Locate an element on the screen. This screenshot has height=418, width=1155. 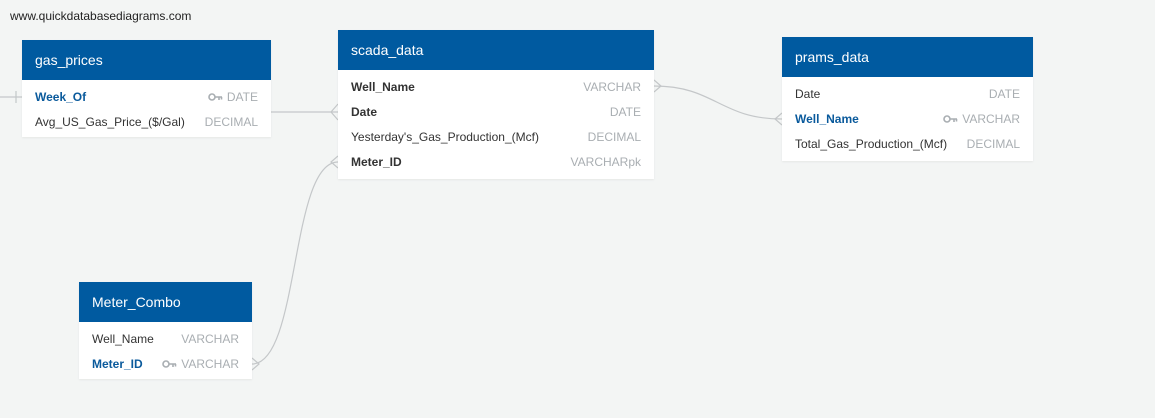
table-title: gas_prices is located at coordinates (69, 60).